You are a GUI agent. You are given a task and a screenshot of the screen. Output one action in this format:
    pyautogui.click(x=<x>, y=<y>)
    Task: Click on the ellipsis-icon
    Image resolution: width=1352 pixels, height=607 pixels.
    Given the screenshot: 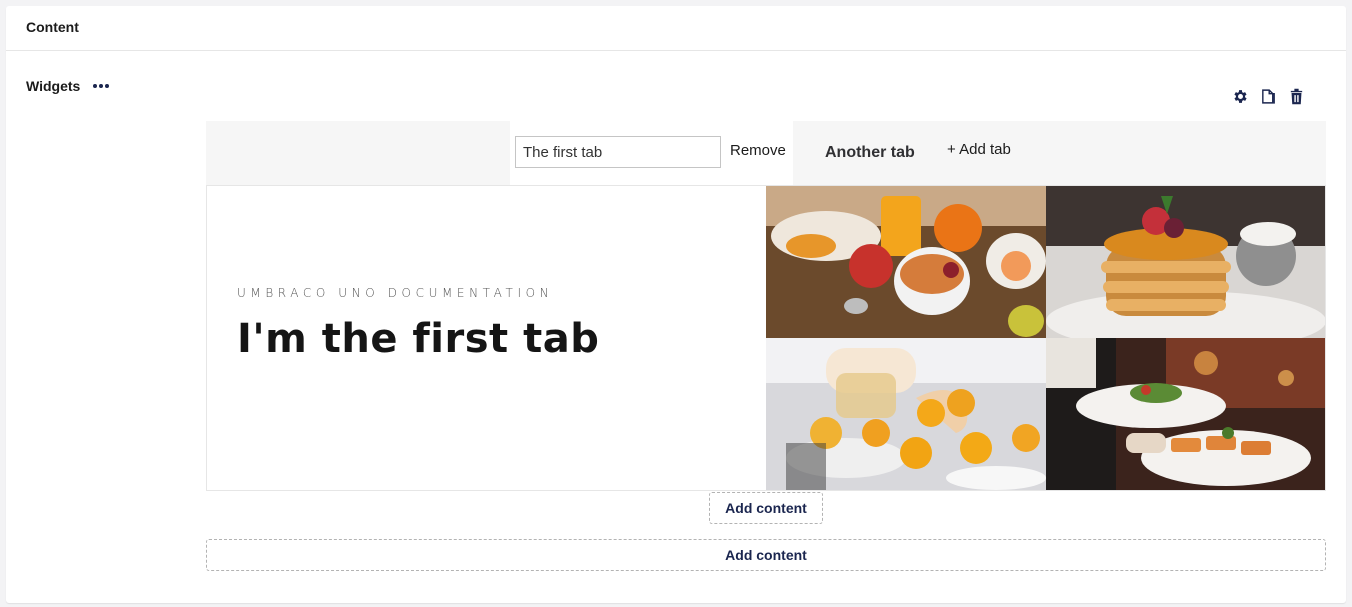 What is the action you would take?
    pyautogui.click(x=101, y=86)
    